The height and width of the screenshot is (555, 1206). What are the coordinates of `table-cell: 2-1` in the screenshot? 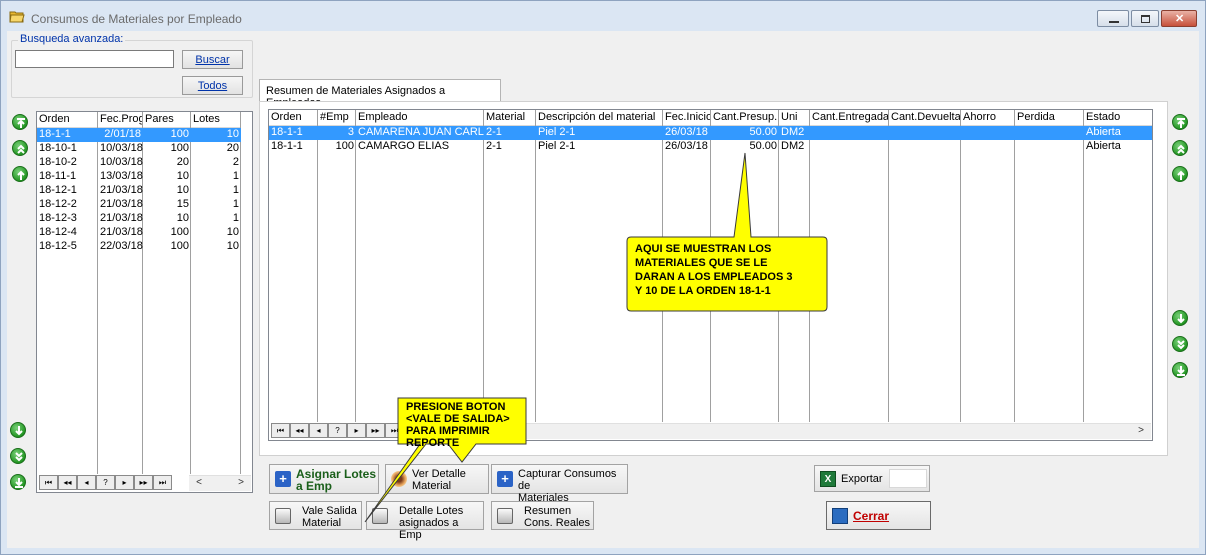 It's located at (494, 146).